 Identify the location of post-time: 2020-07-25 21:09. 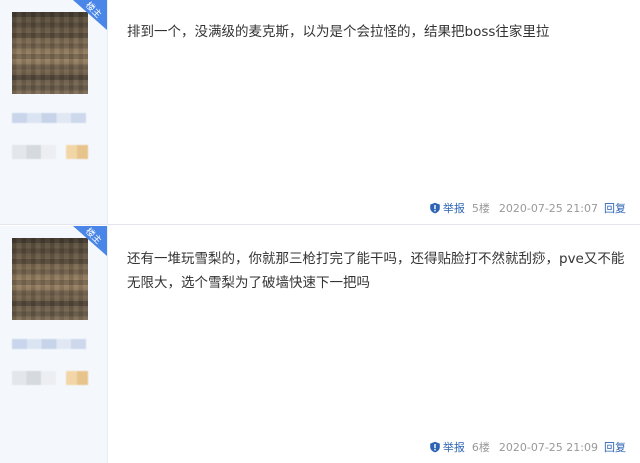
(548, 447).